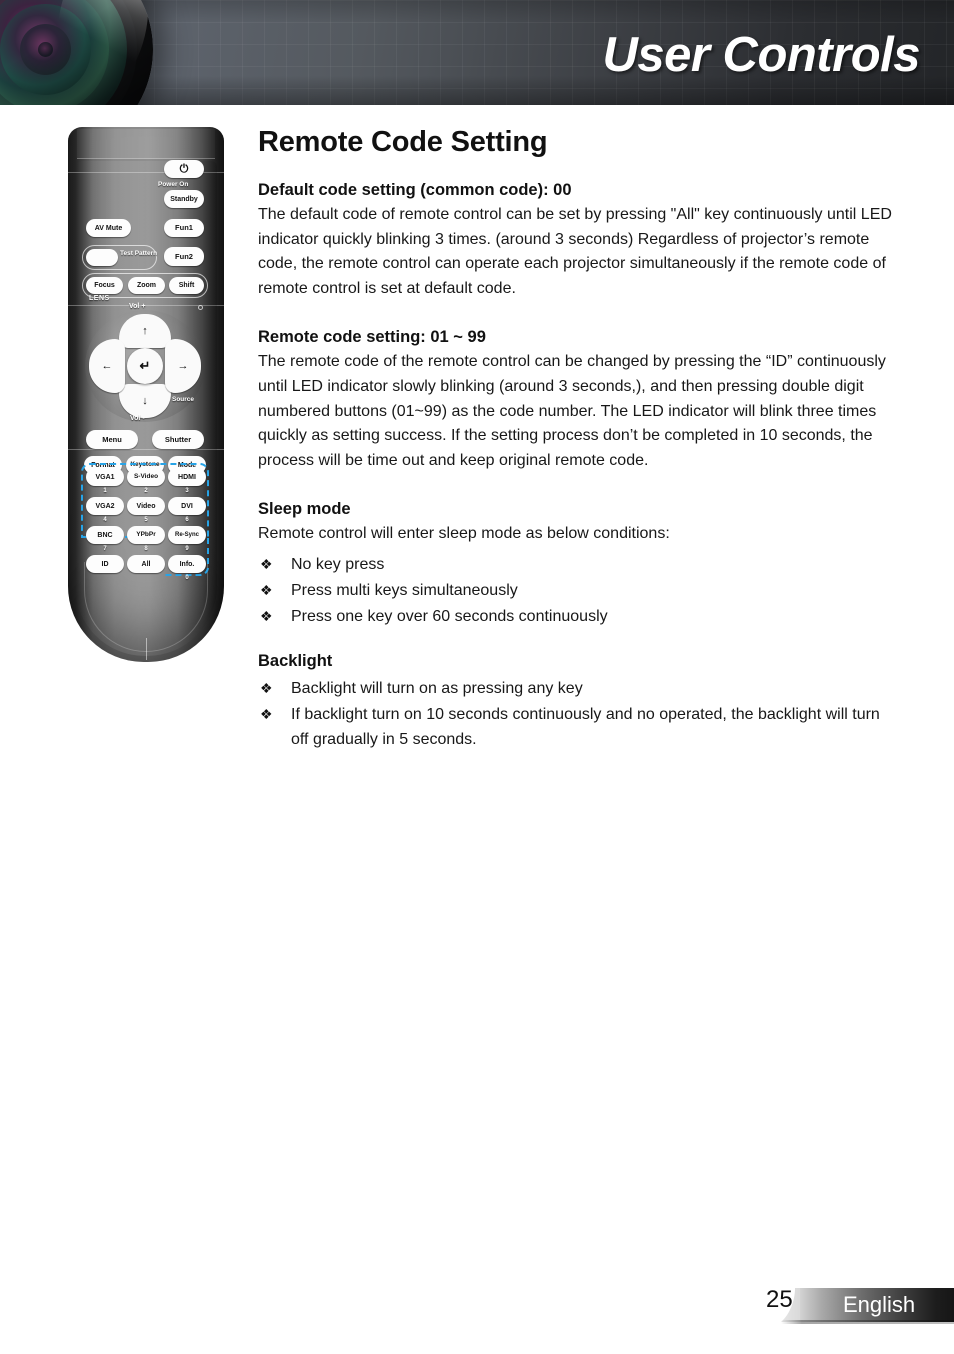 The image size is (954, 1354). Describe the element at coordinates (372, 337) in the screenshot. I see `section-heading-remote-code: Remote code setting: 01 ~ 99` at that location.